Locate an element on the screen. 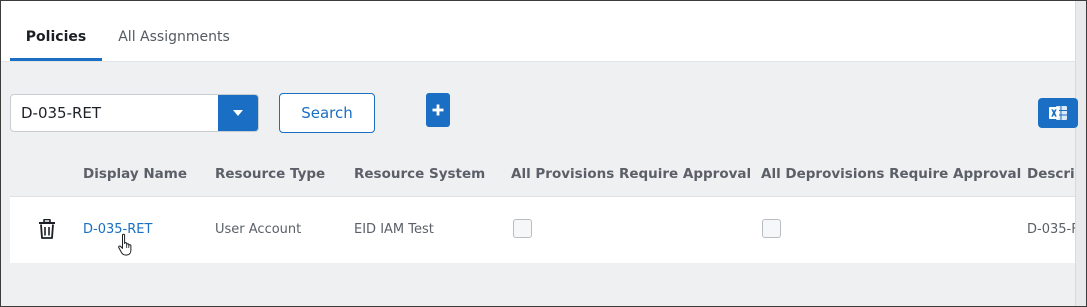 The image size is (1087, 307). description-cell: D-035-F is located at coordinates (1051, 229).